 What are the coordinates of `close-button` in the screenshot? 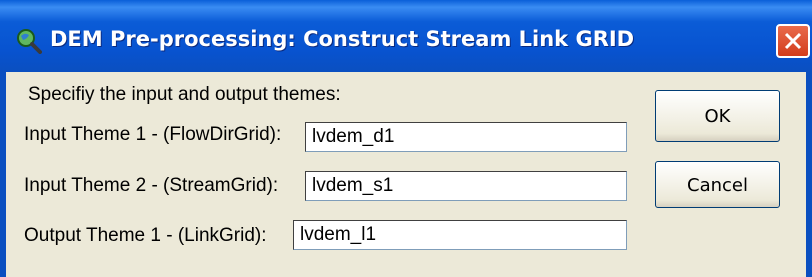 It's located at (793, 41).